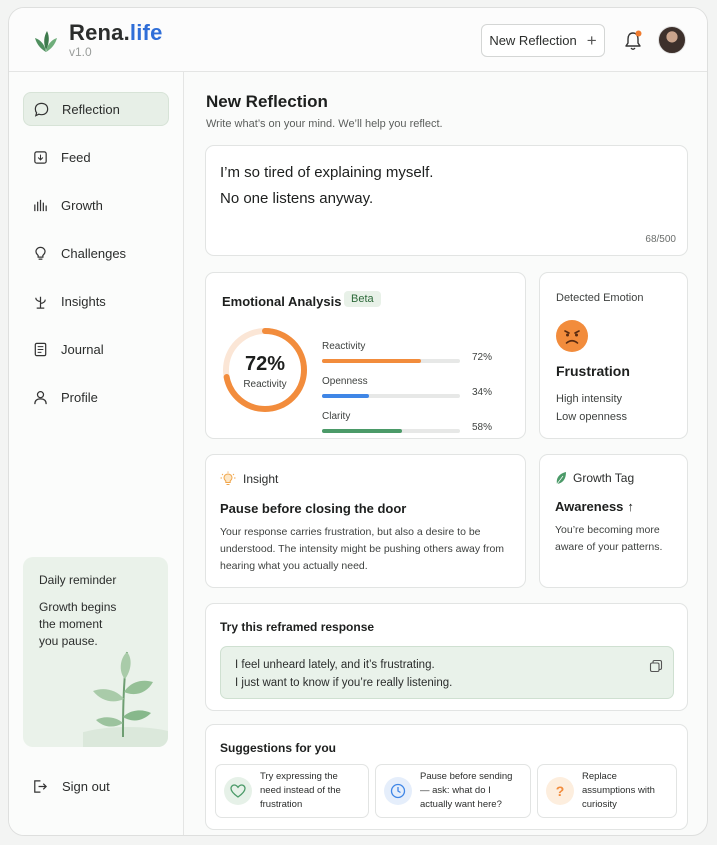  Describe the element at coordinates (313, 508) in the screenshot. I see `insight-title: Pause before closing the door` at that location.